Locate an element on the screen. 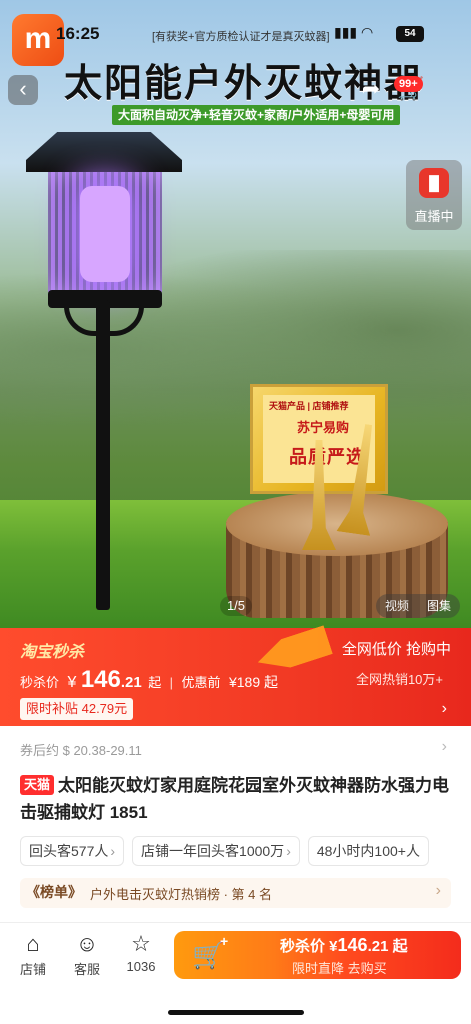 Image resolution: width=471 pixels, height=1024 pixels. subsidy-badge: 限时补贴 42.79元 is located at coordinates (77, 709).